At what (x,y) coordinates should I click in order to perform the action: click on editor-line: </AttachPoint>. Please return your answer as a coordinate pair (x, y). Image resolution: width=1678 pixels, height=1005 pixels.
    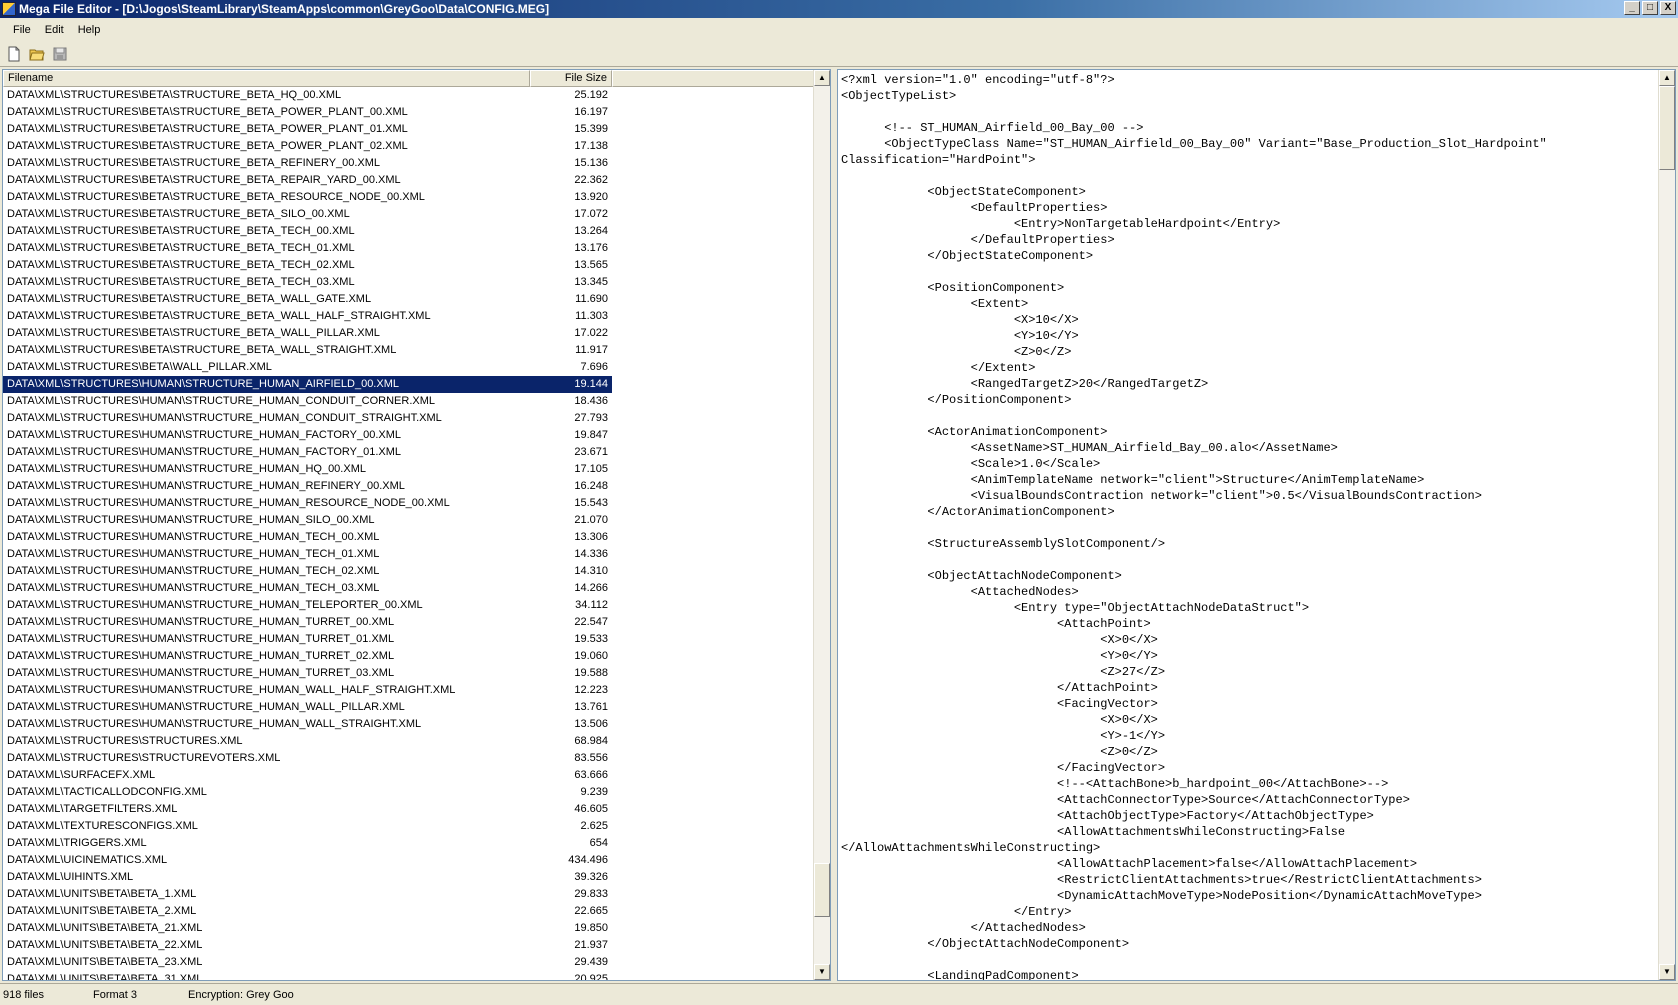
    Looking at the image, I should click on (999, 688).